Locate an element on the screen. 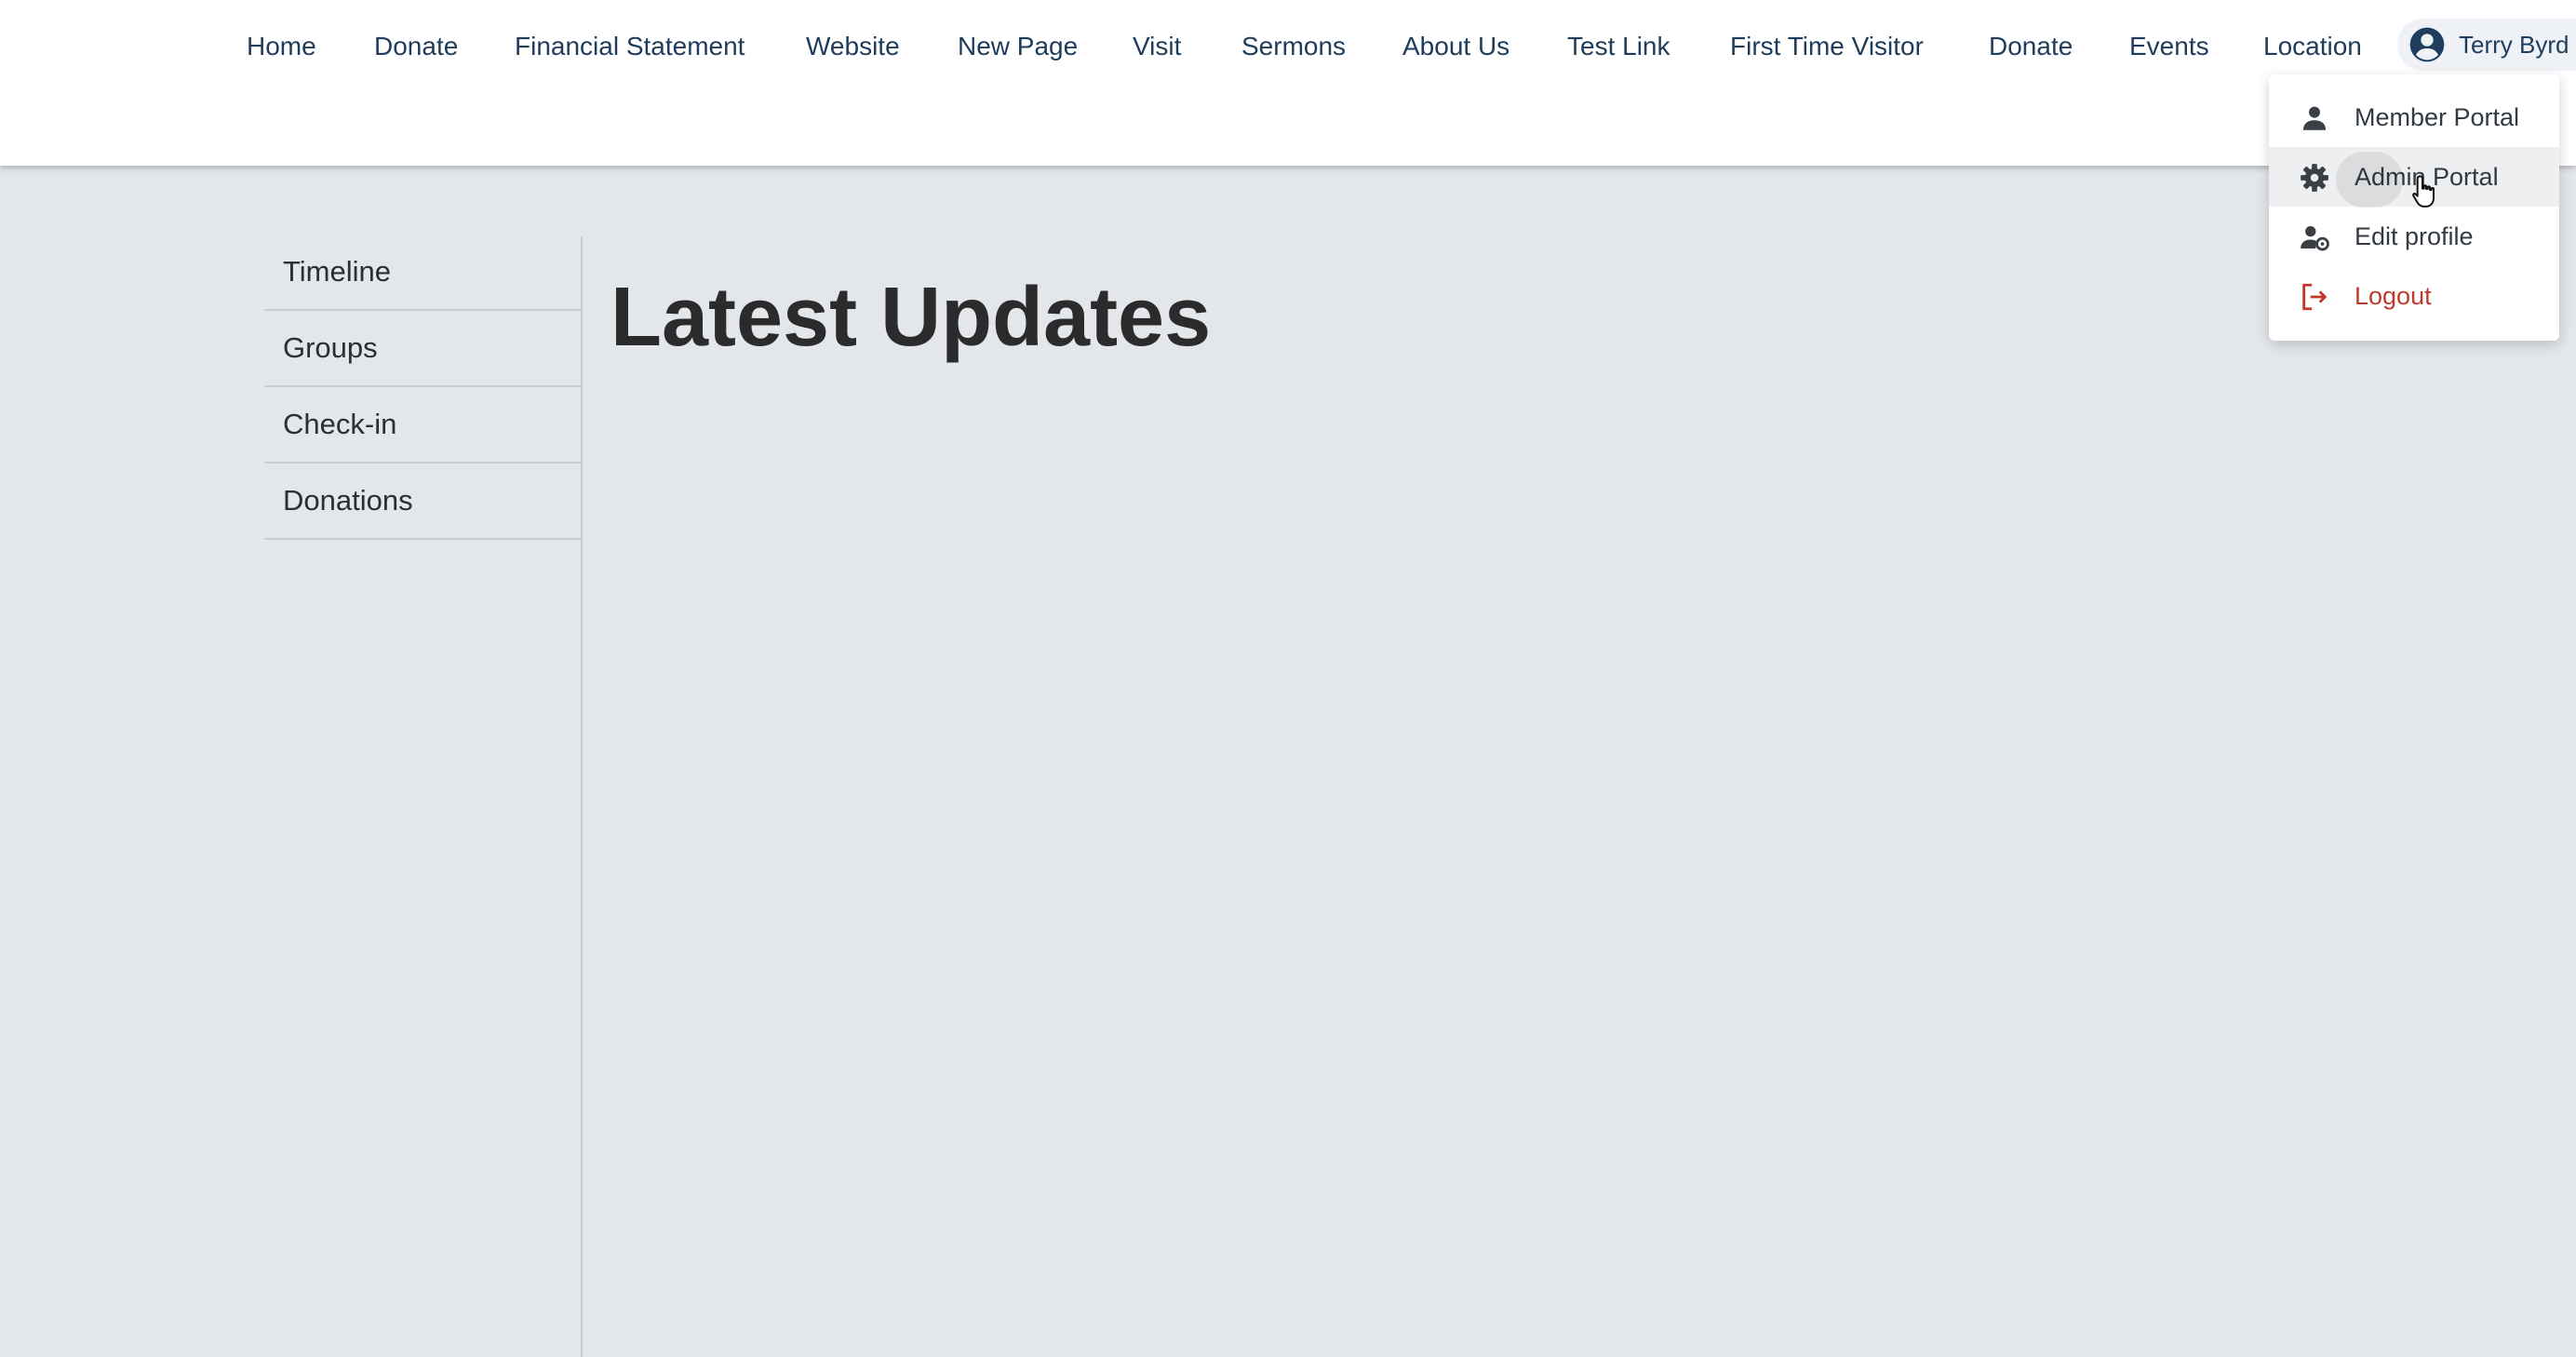  nav-link-donate-2: Donate is located at coordinates (2031, 46).